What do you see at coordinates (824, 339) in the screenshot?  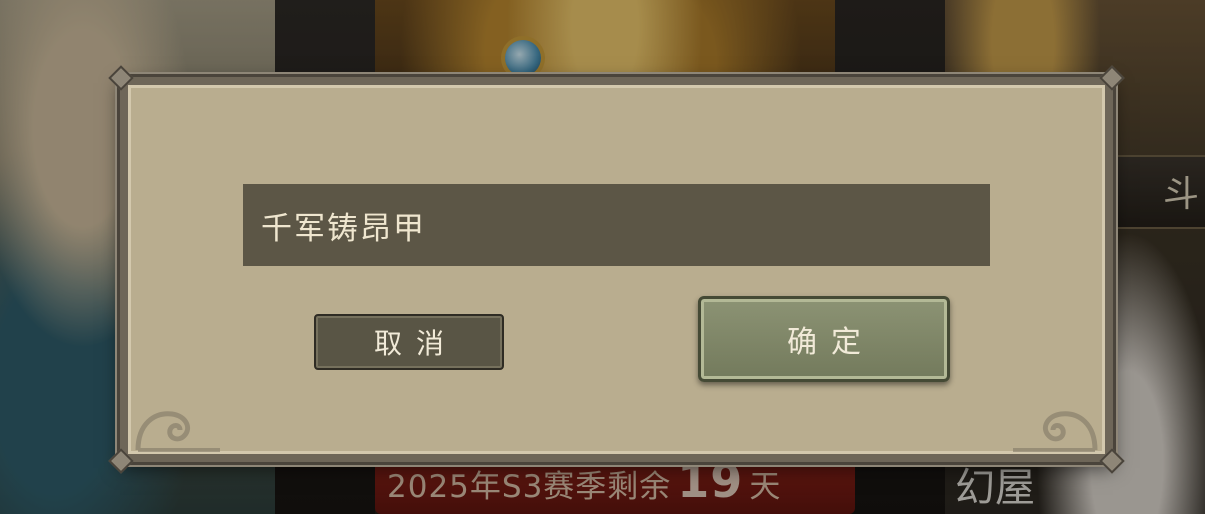 I see `confirm-button: 确定` at bounding box center [824, 339].